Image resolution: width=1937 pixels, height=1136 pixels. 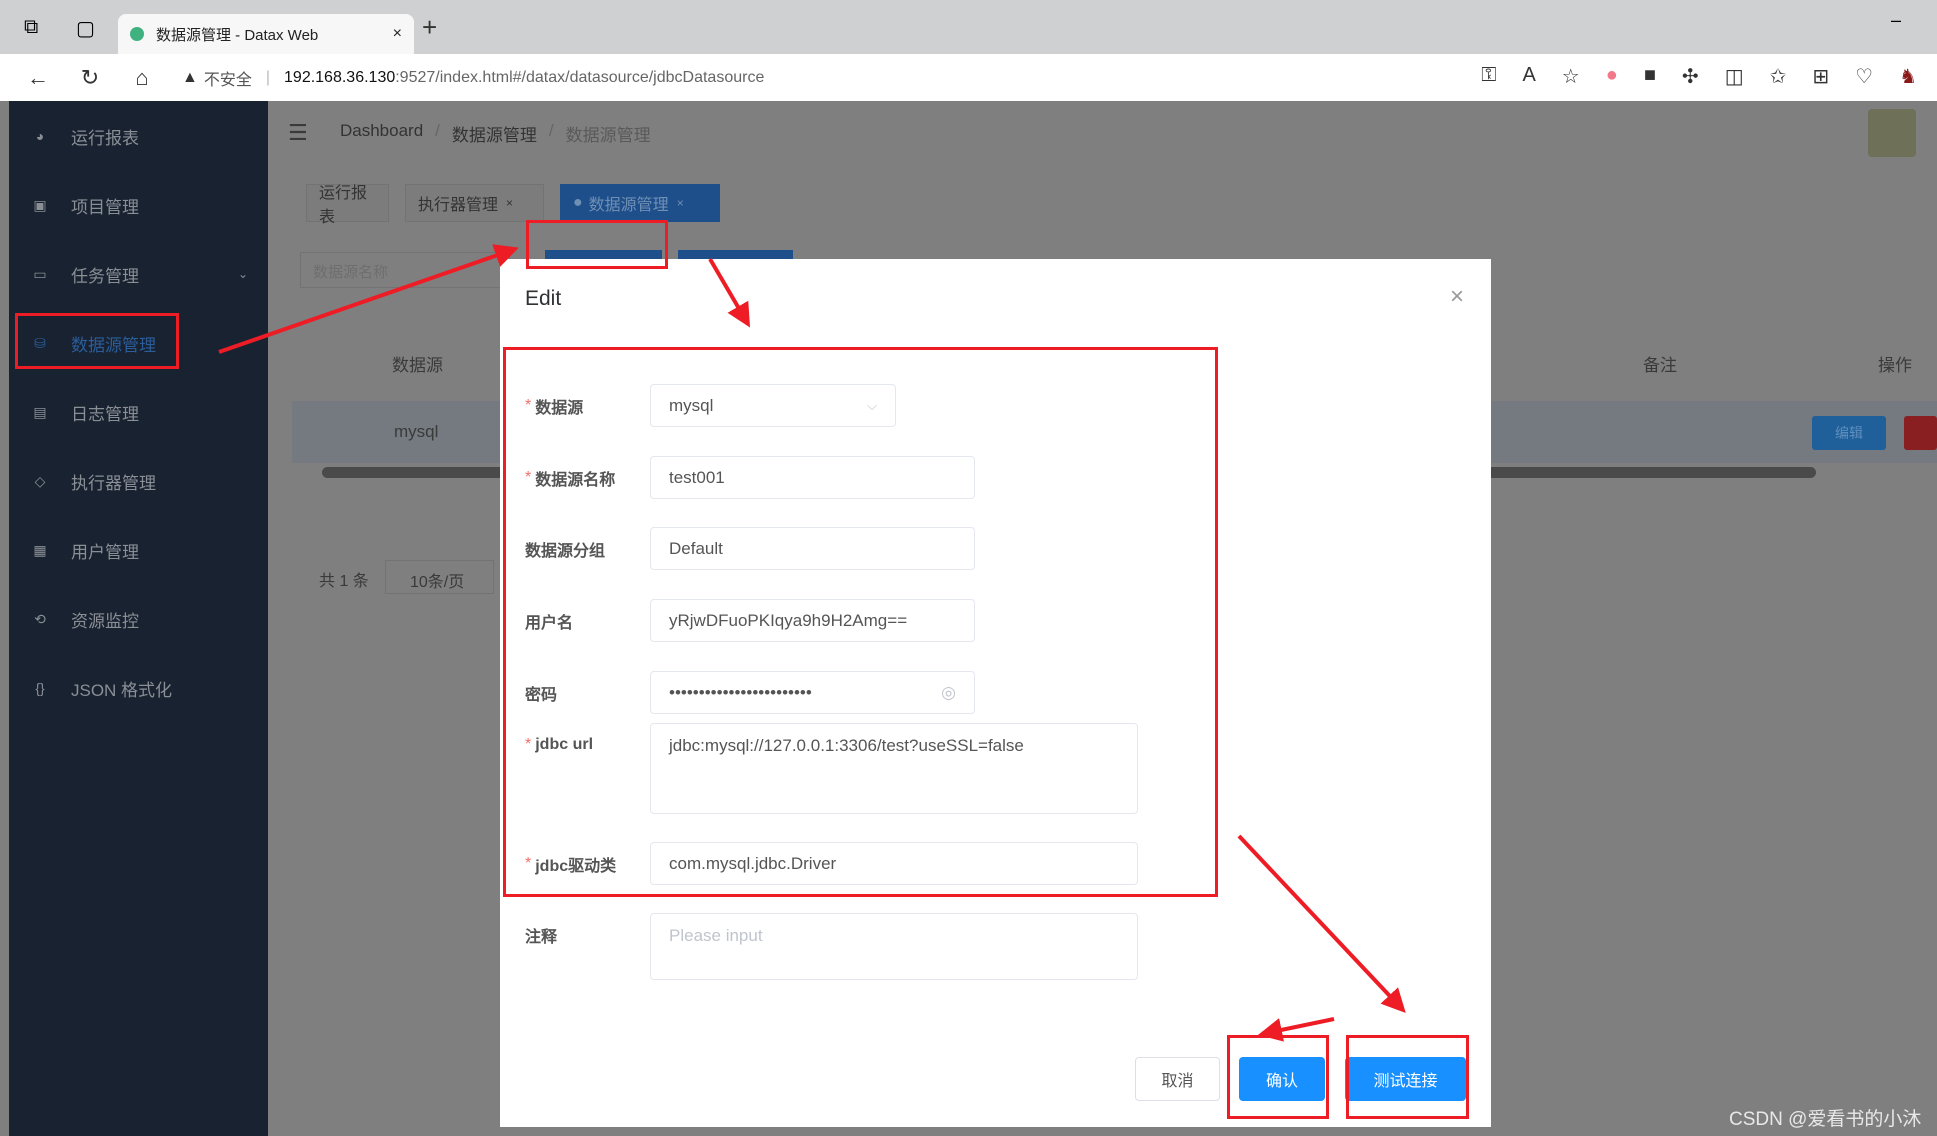 What do you see at coordinates (1734, 76) in the screenshot?
I see `split-screen-icon: ◫` at bounding box center [1734, 76].